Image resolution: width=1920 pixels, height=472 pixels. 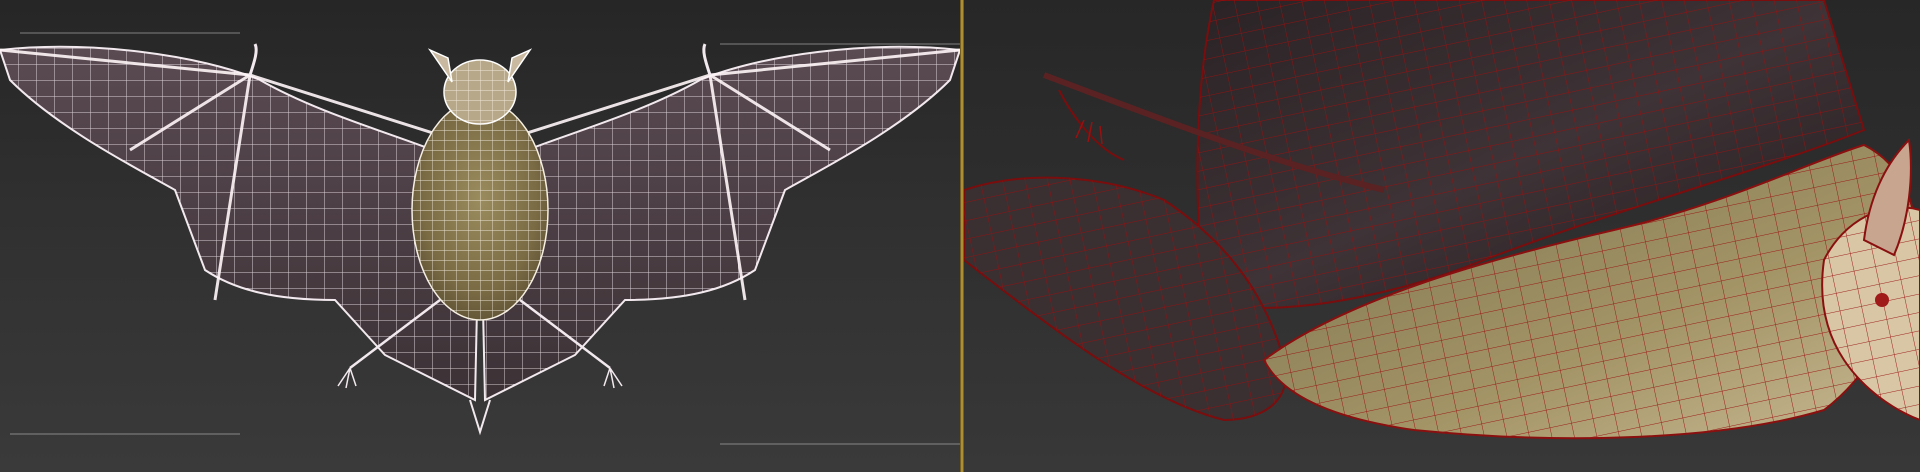 What do you see at coordinates (520, 65) in the screenshot?
I see `right-ear` at bounding box center [520, 65].